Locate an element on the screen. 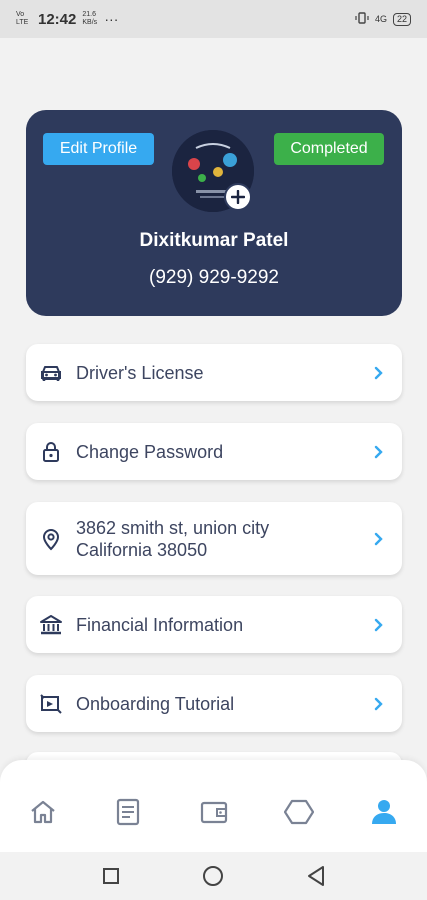 The width and height of the screenshot is (427, 900). status-time: 12:42 is located at coordinates (57, 19).